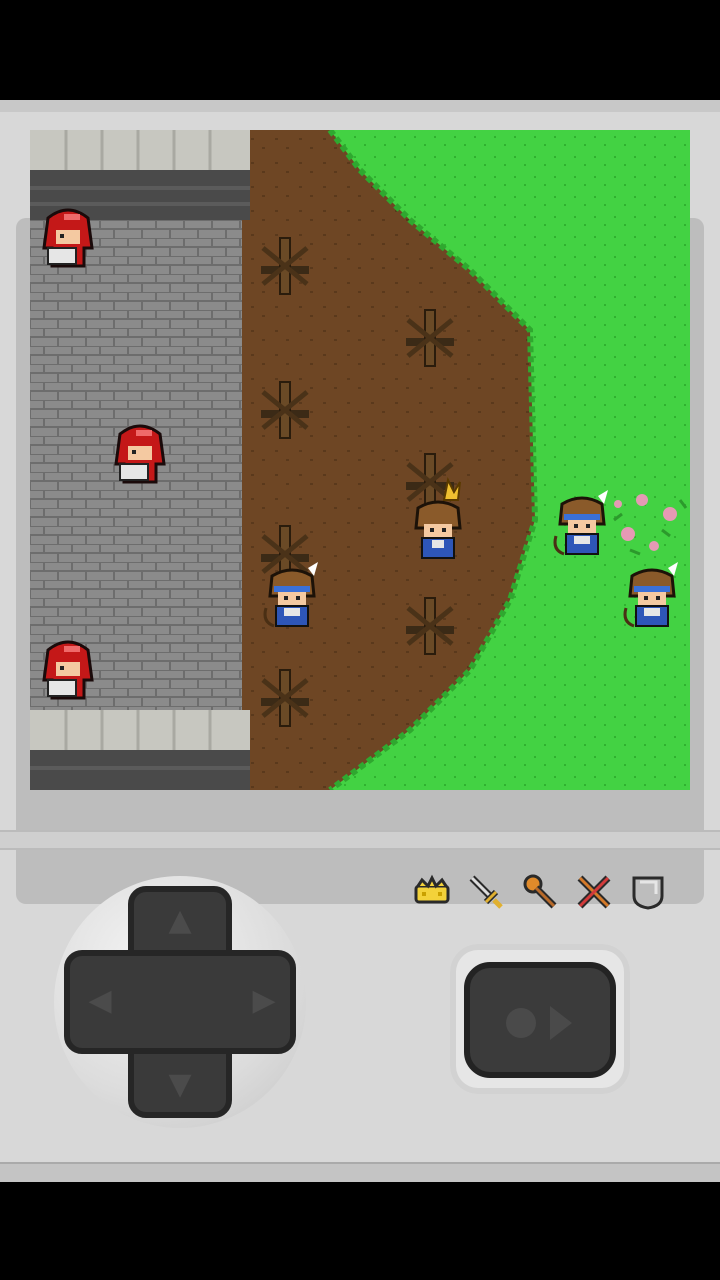 The image size is (720, 1280). What do you see at coordinates (180, 921) in the screenshot?
I see `dpad-up-arrow-icon: ▲` at bounding box center [180, 921].